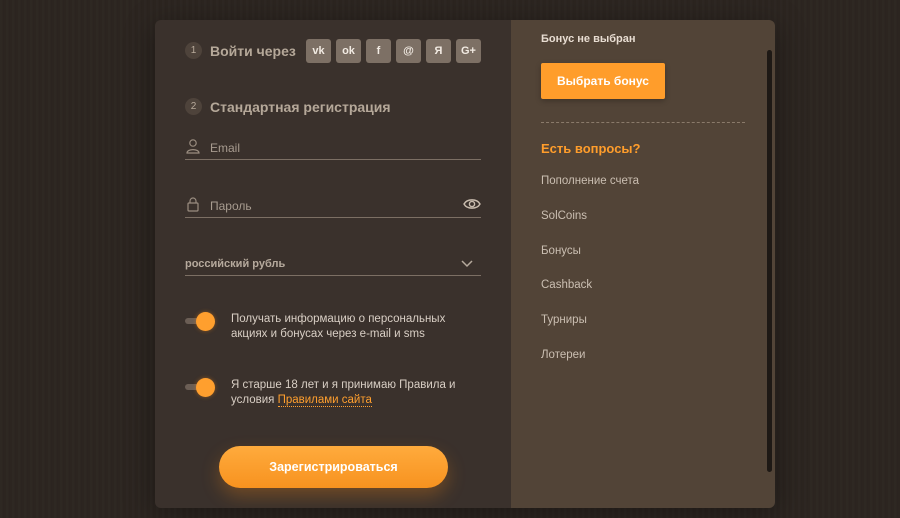 This screenshot has height=518, width=900. What do you see at coordinates (325, 206) in the screenshot?
I see `password-input` at bounding box center [325, 206].